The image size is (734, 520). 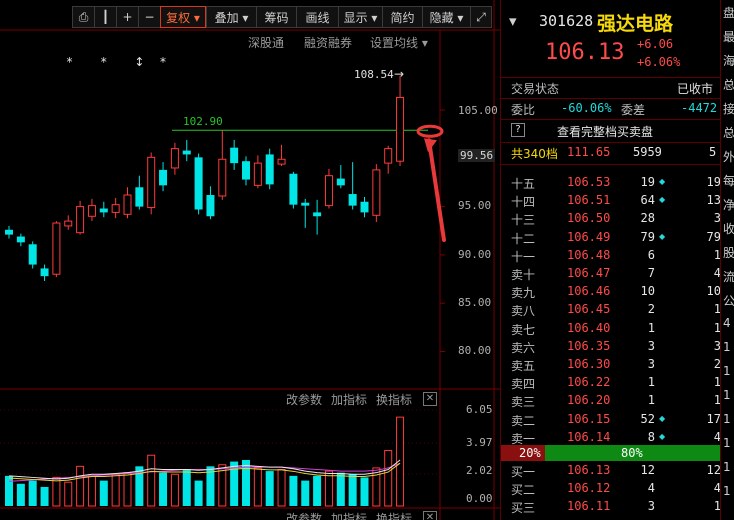 I want to click on bids-volume: 3, so click(x=651, y=506).